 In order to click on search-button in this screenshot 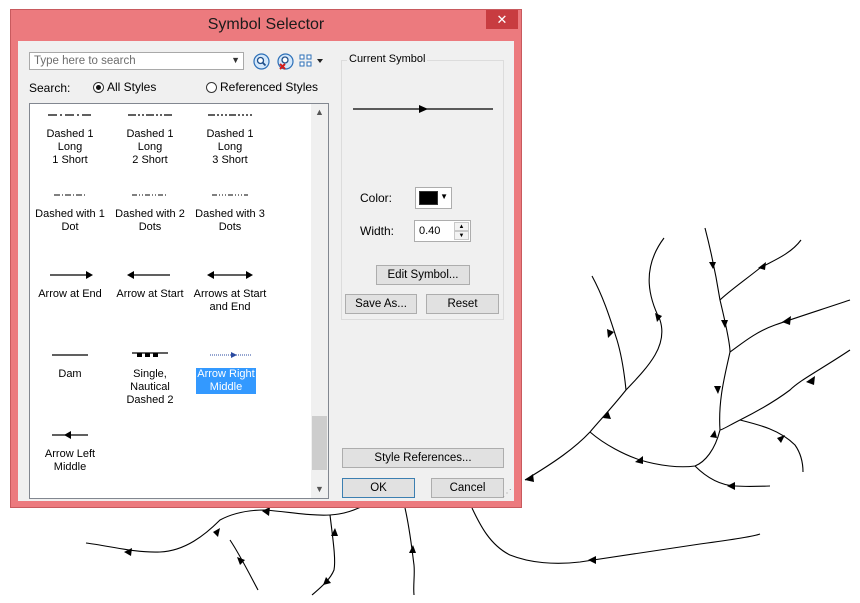, I will do `click(261, 61)`.